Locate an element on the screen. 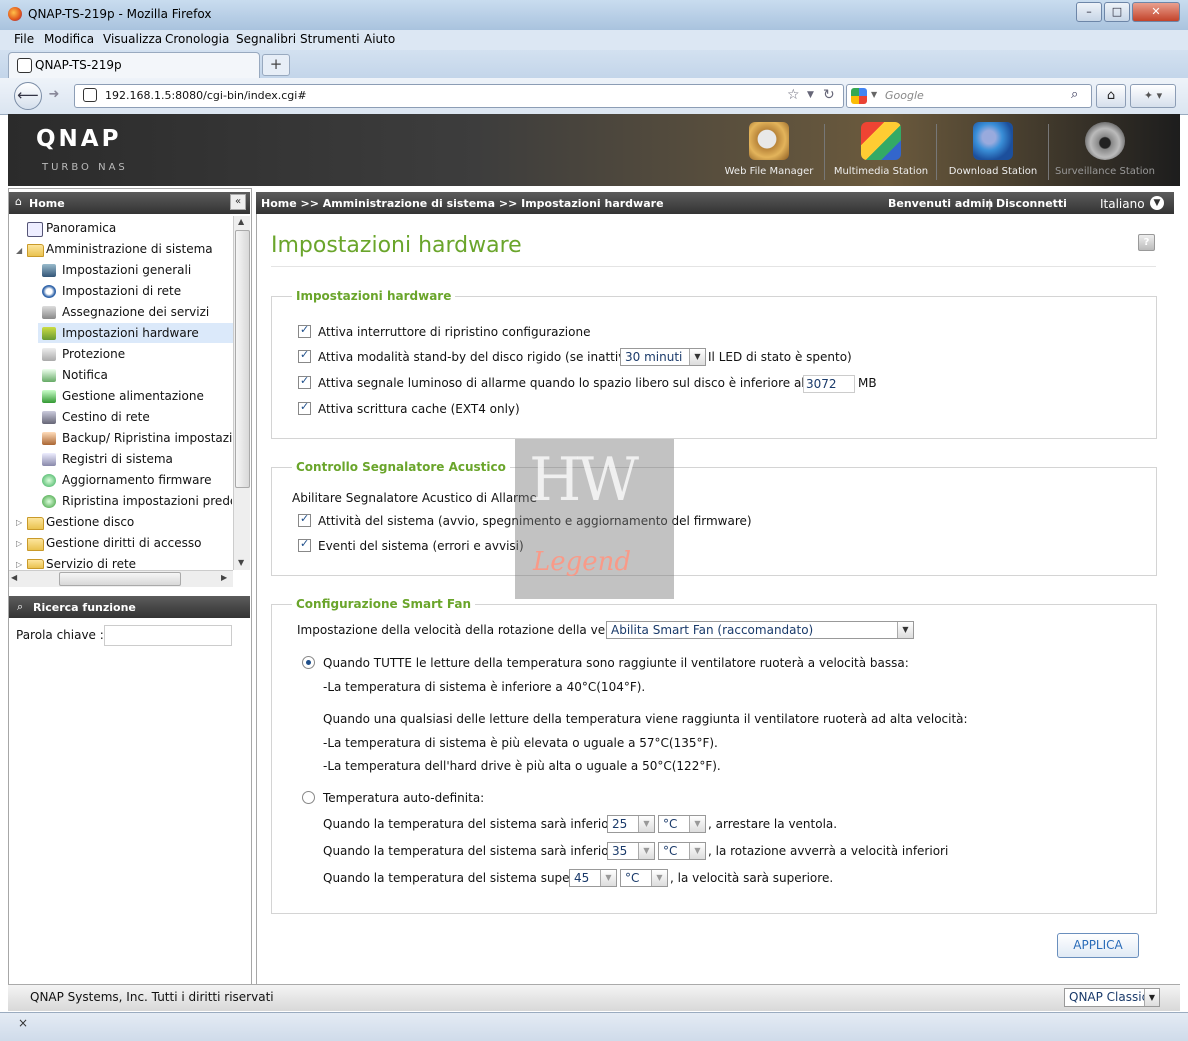  back-button: ⟵ is located at coordinates (28, 96).